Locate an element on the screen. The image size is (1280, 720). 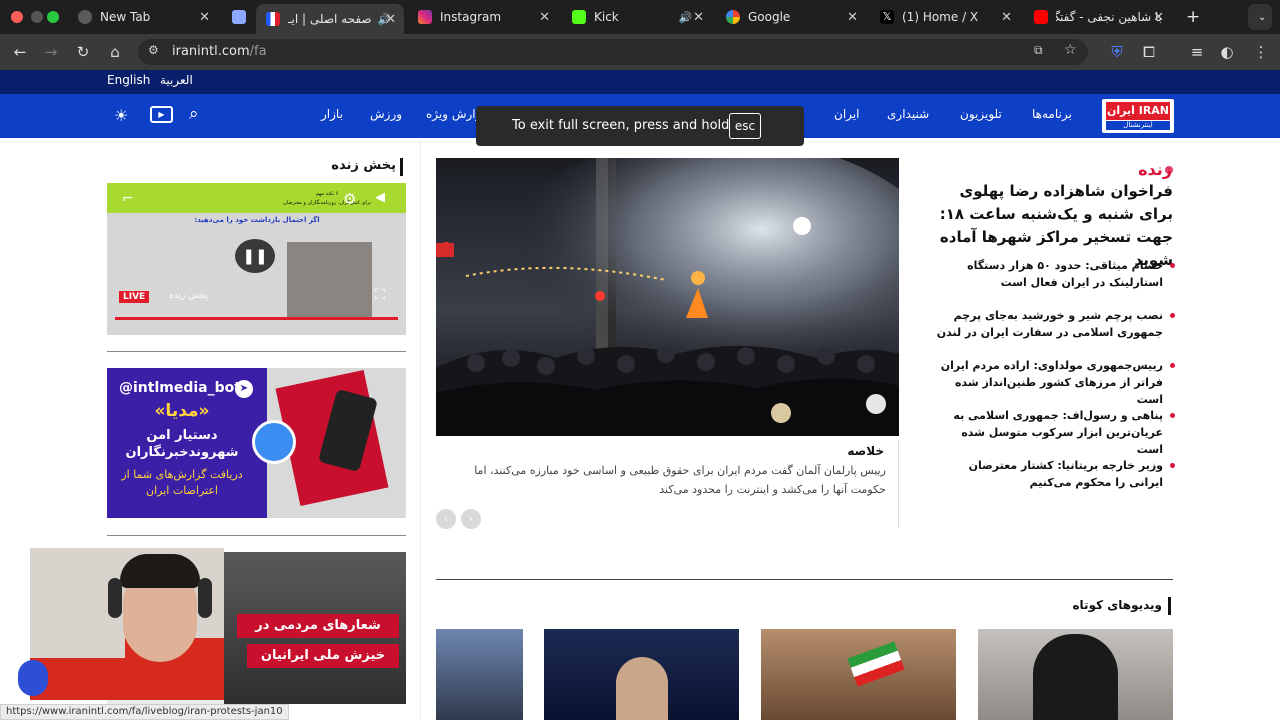
google-icon is located at coordinates (733, 17).